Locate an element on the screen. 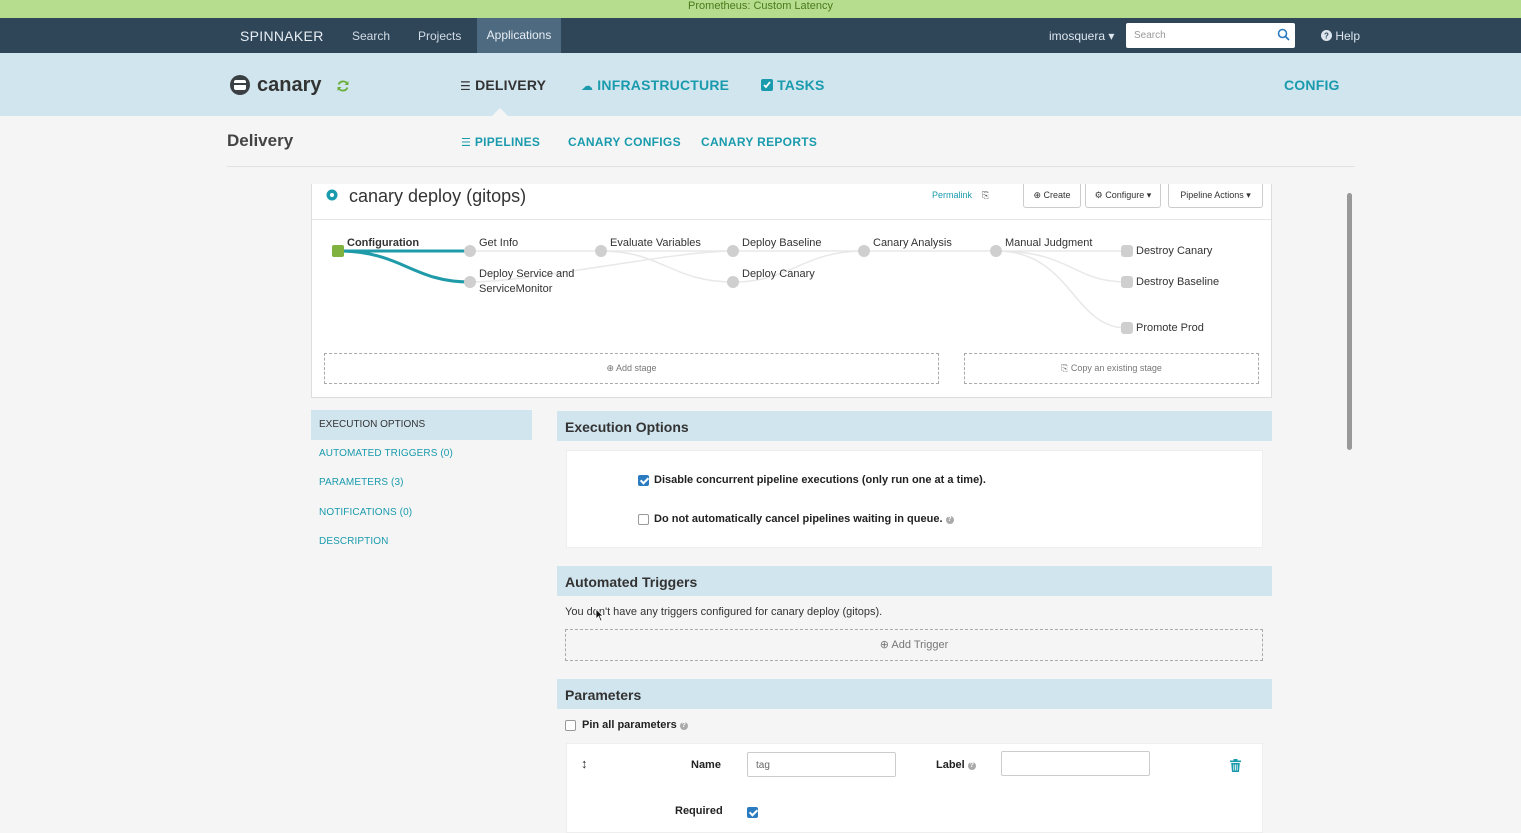 This screenshot has height=833, width=1521. name-input: tag is located at coordinates (821, 764).